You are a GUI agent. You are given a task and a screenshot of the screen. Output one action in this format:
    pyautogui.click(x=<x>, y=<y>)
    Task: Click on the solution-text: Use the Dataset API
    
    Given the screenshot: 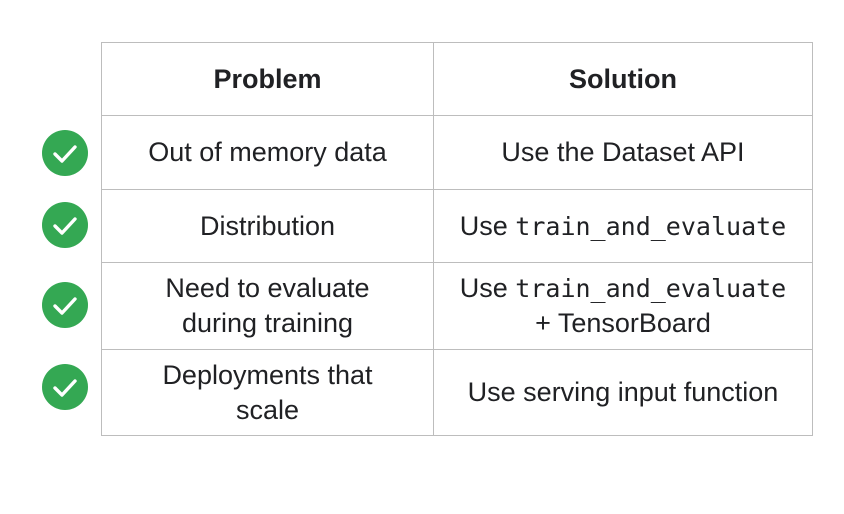 What is the action you would take?
    pyautogui.click(x=623, y=152)
    